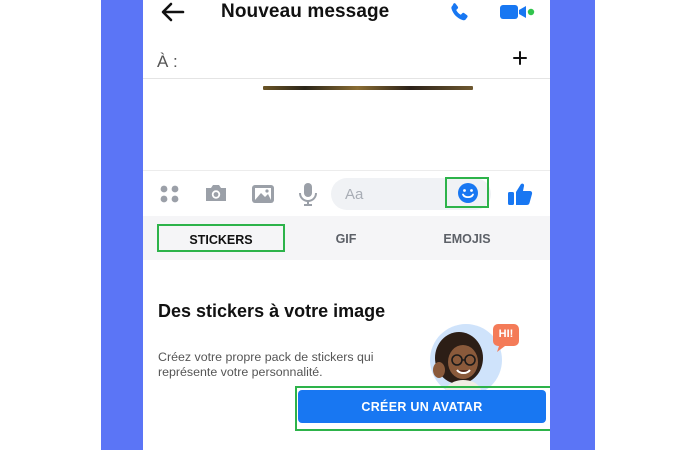 The image size is (700, 450). I want to click on like-icon, so click(520, 194).